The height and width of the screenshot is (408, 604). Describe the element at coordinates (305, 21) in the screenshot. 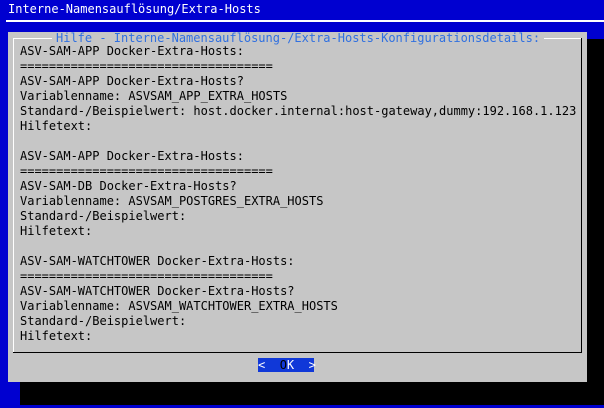

I see `backtitle-divider` at that location.